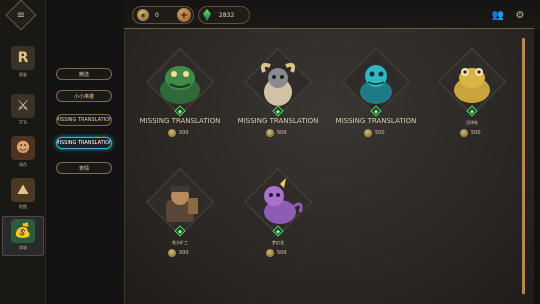 This screenshot has width=540, height=304. What do you see at coordinates (143, 15) in the screenshot?
I see `coin-icon: ◉` at bounding box center [143, 15].